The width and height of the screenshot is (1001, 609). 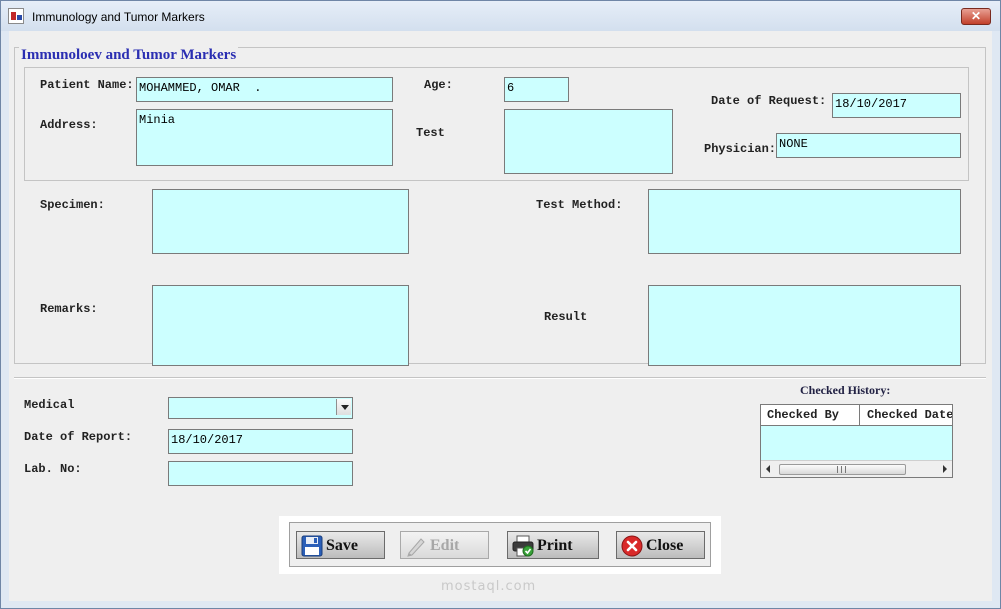 I want to click on column-header-checked-date: Checked Date, so click(x=909, y=415).